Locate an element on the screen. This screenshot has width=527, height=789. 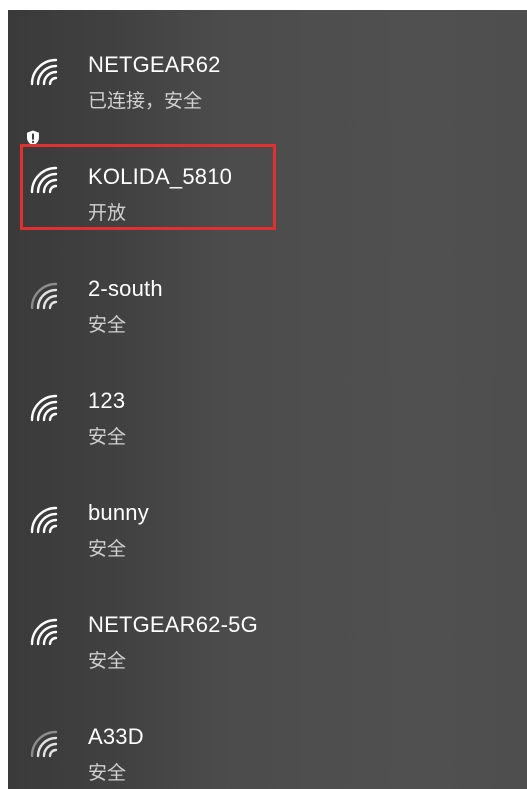
shield-warning-icon is located at coordinates (33, 138).